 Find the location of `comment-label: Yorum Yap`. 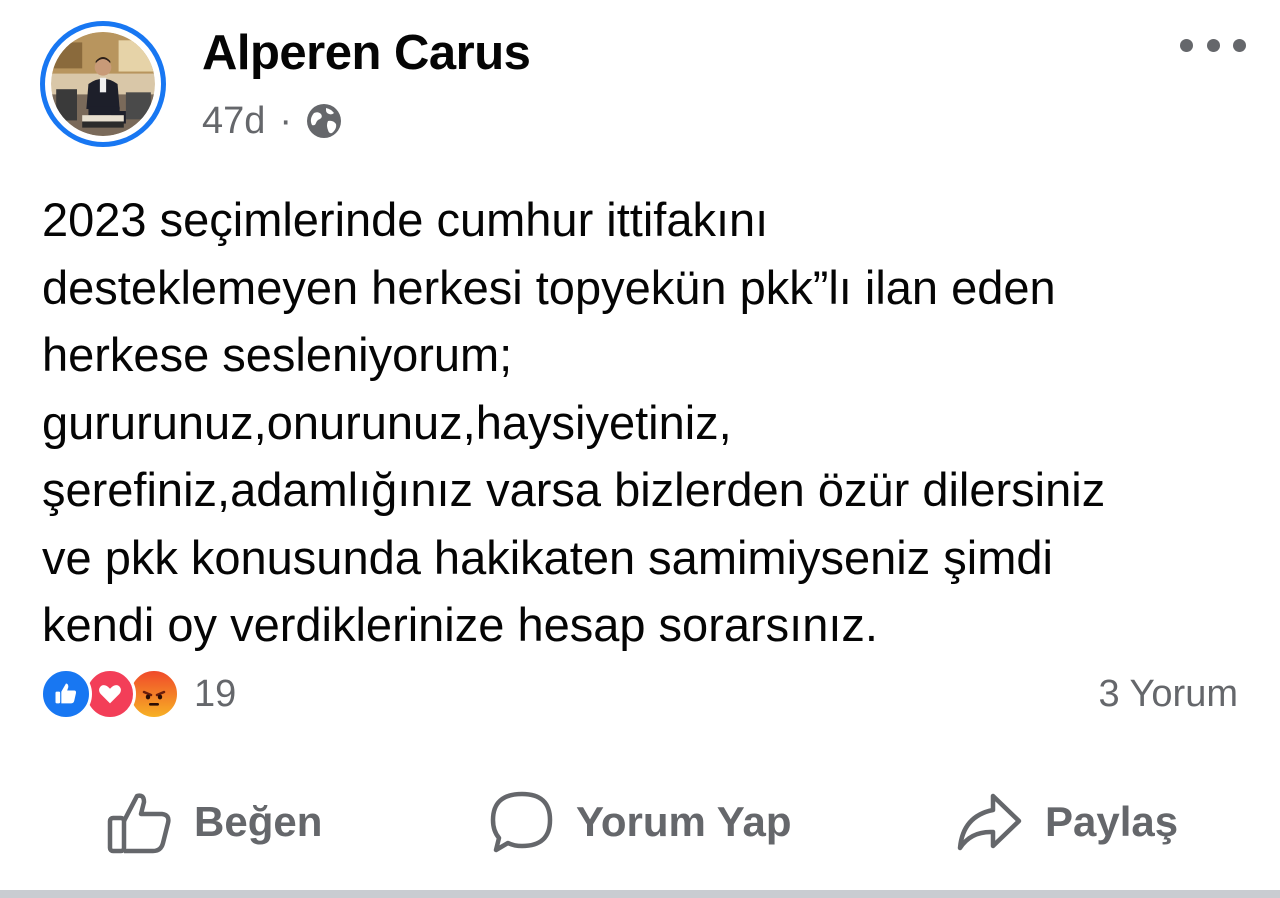

comment-label: Yorum Yap is located at coordinates (684, 821).